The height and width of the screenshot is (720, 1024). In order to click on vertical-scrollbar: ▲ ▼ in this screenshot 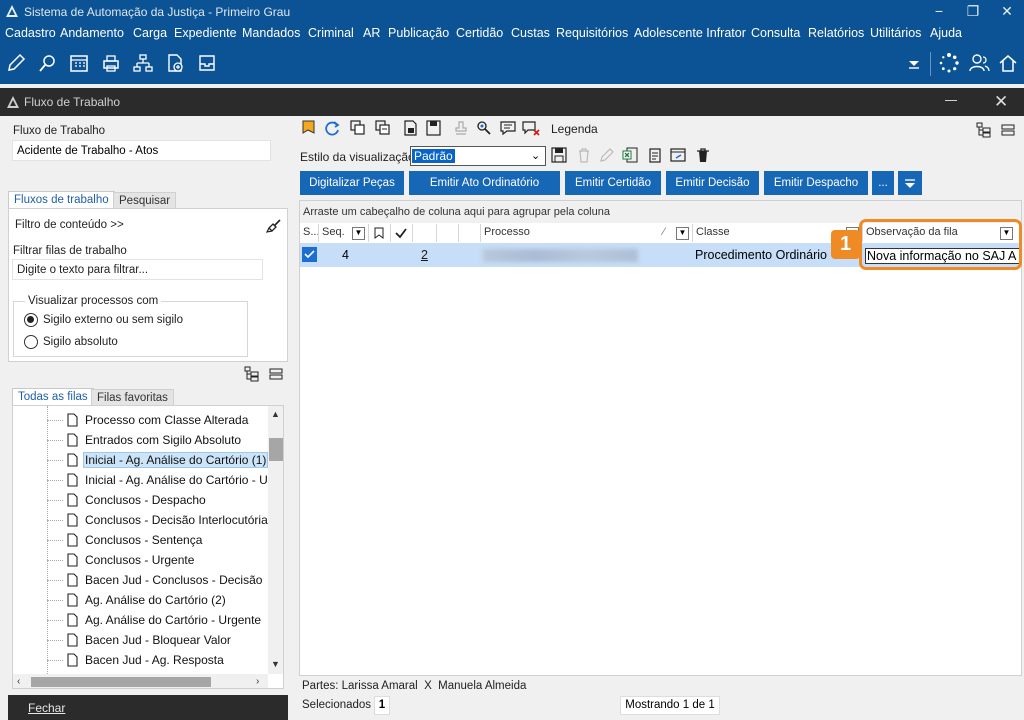, I will do `click(275, 540)`.